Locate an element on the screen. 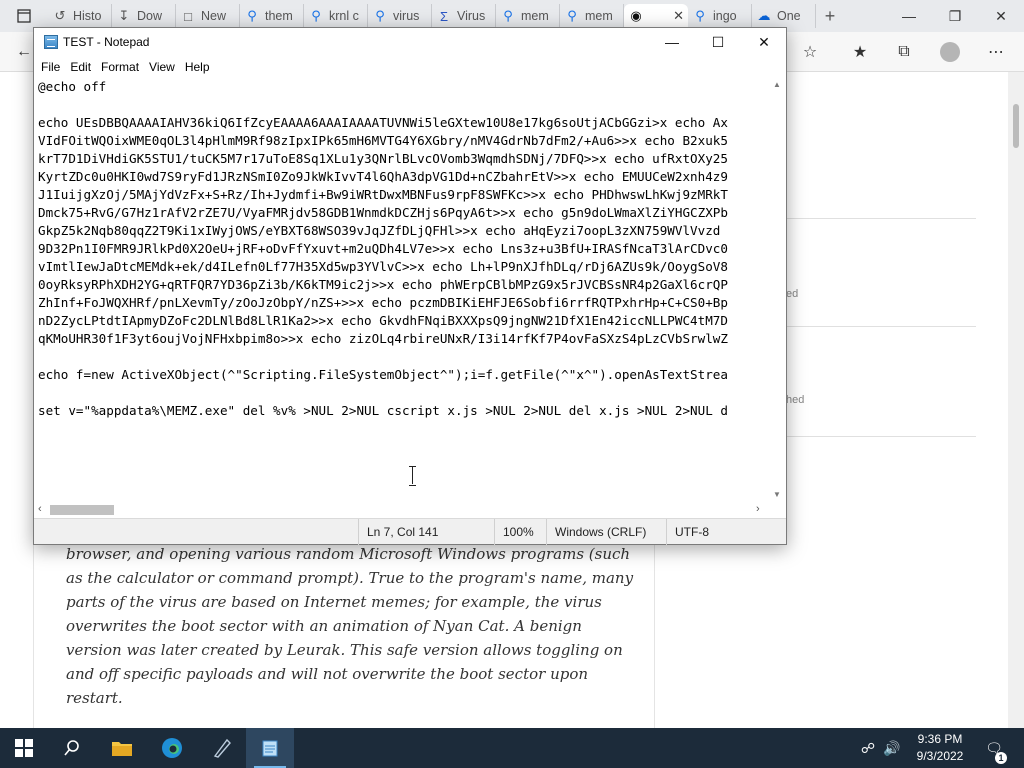  browser-close-button: ✕ is located at coordinates (1001, 16).